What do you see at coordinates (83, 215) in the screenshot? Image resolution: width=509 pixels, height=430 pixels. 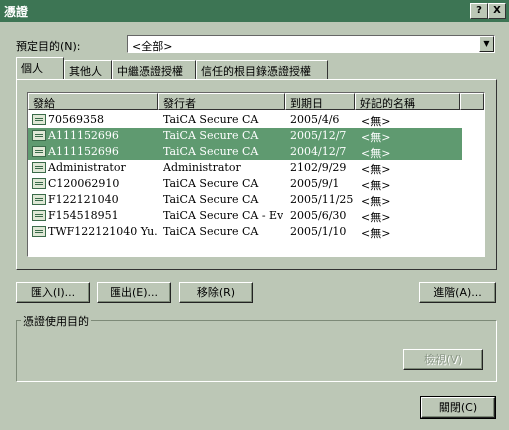 I see `cell-issued-to: F154518951` at bounding box center [83, 215].